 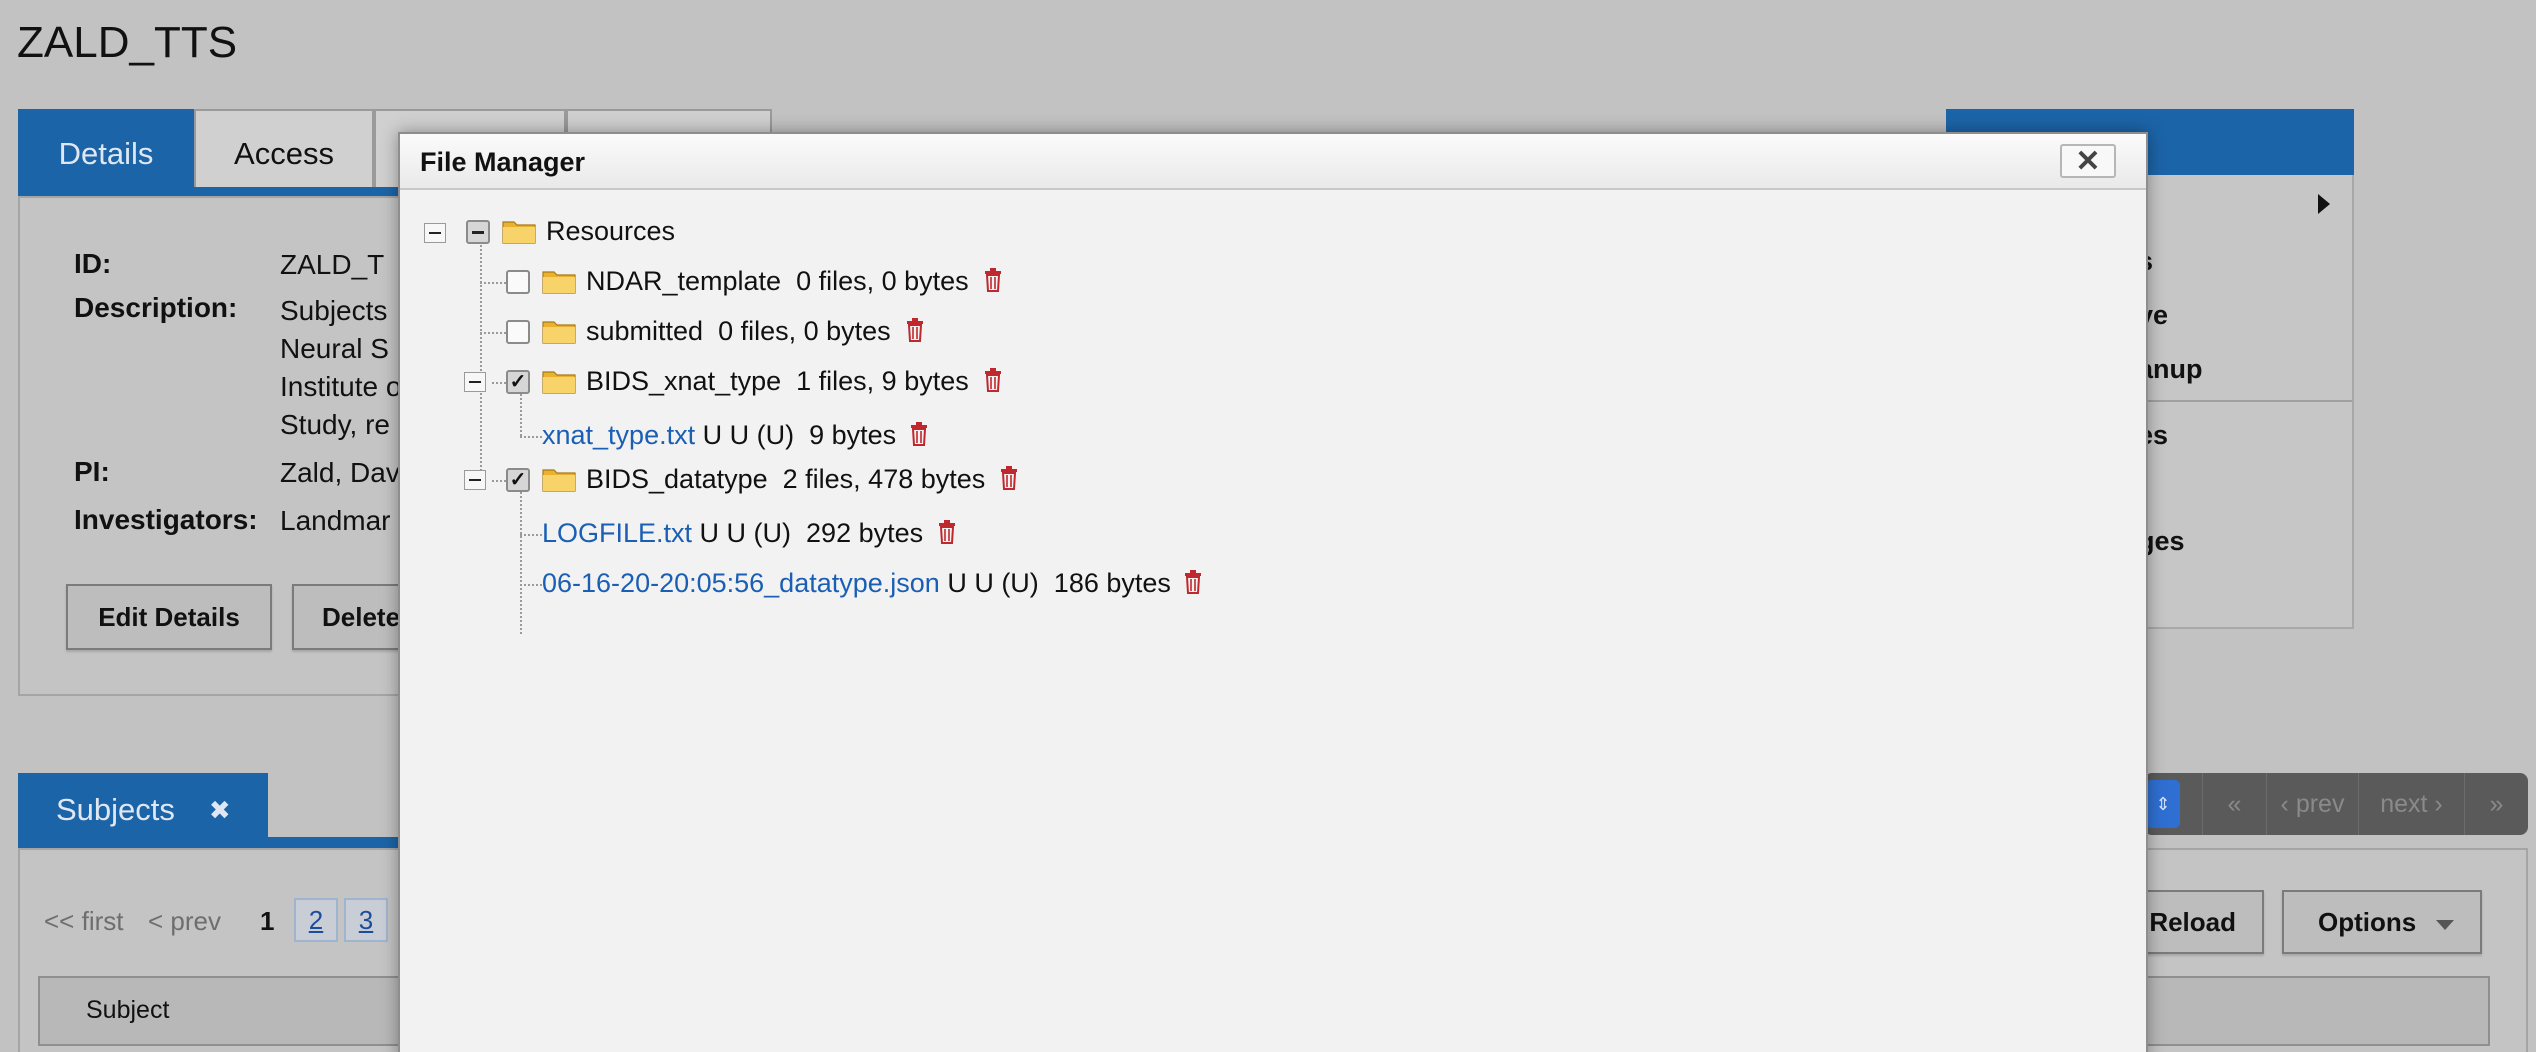 I want to click on pi-label: PI:, so click(x=92, y=471).